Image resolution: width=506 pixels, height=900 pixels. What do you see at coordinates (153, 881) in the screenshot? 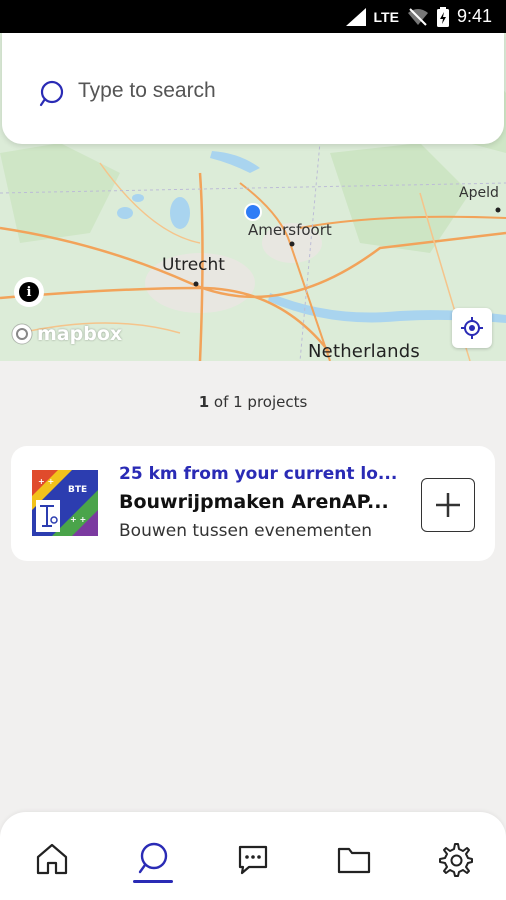
I see `nav-active-indicator` at bounding box center [153, 881].